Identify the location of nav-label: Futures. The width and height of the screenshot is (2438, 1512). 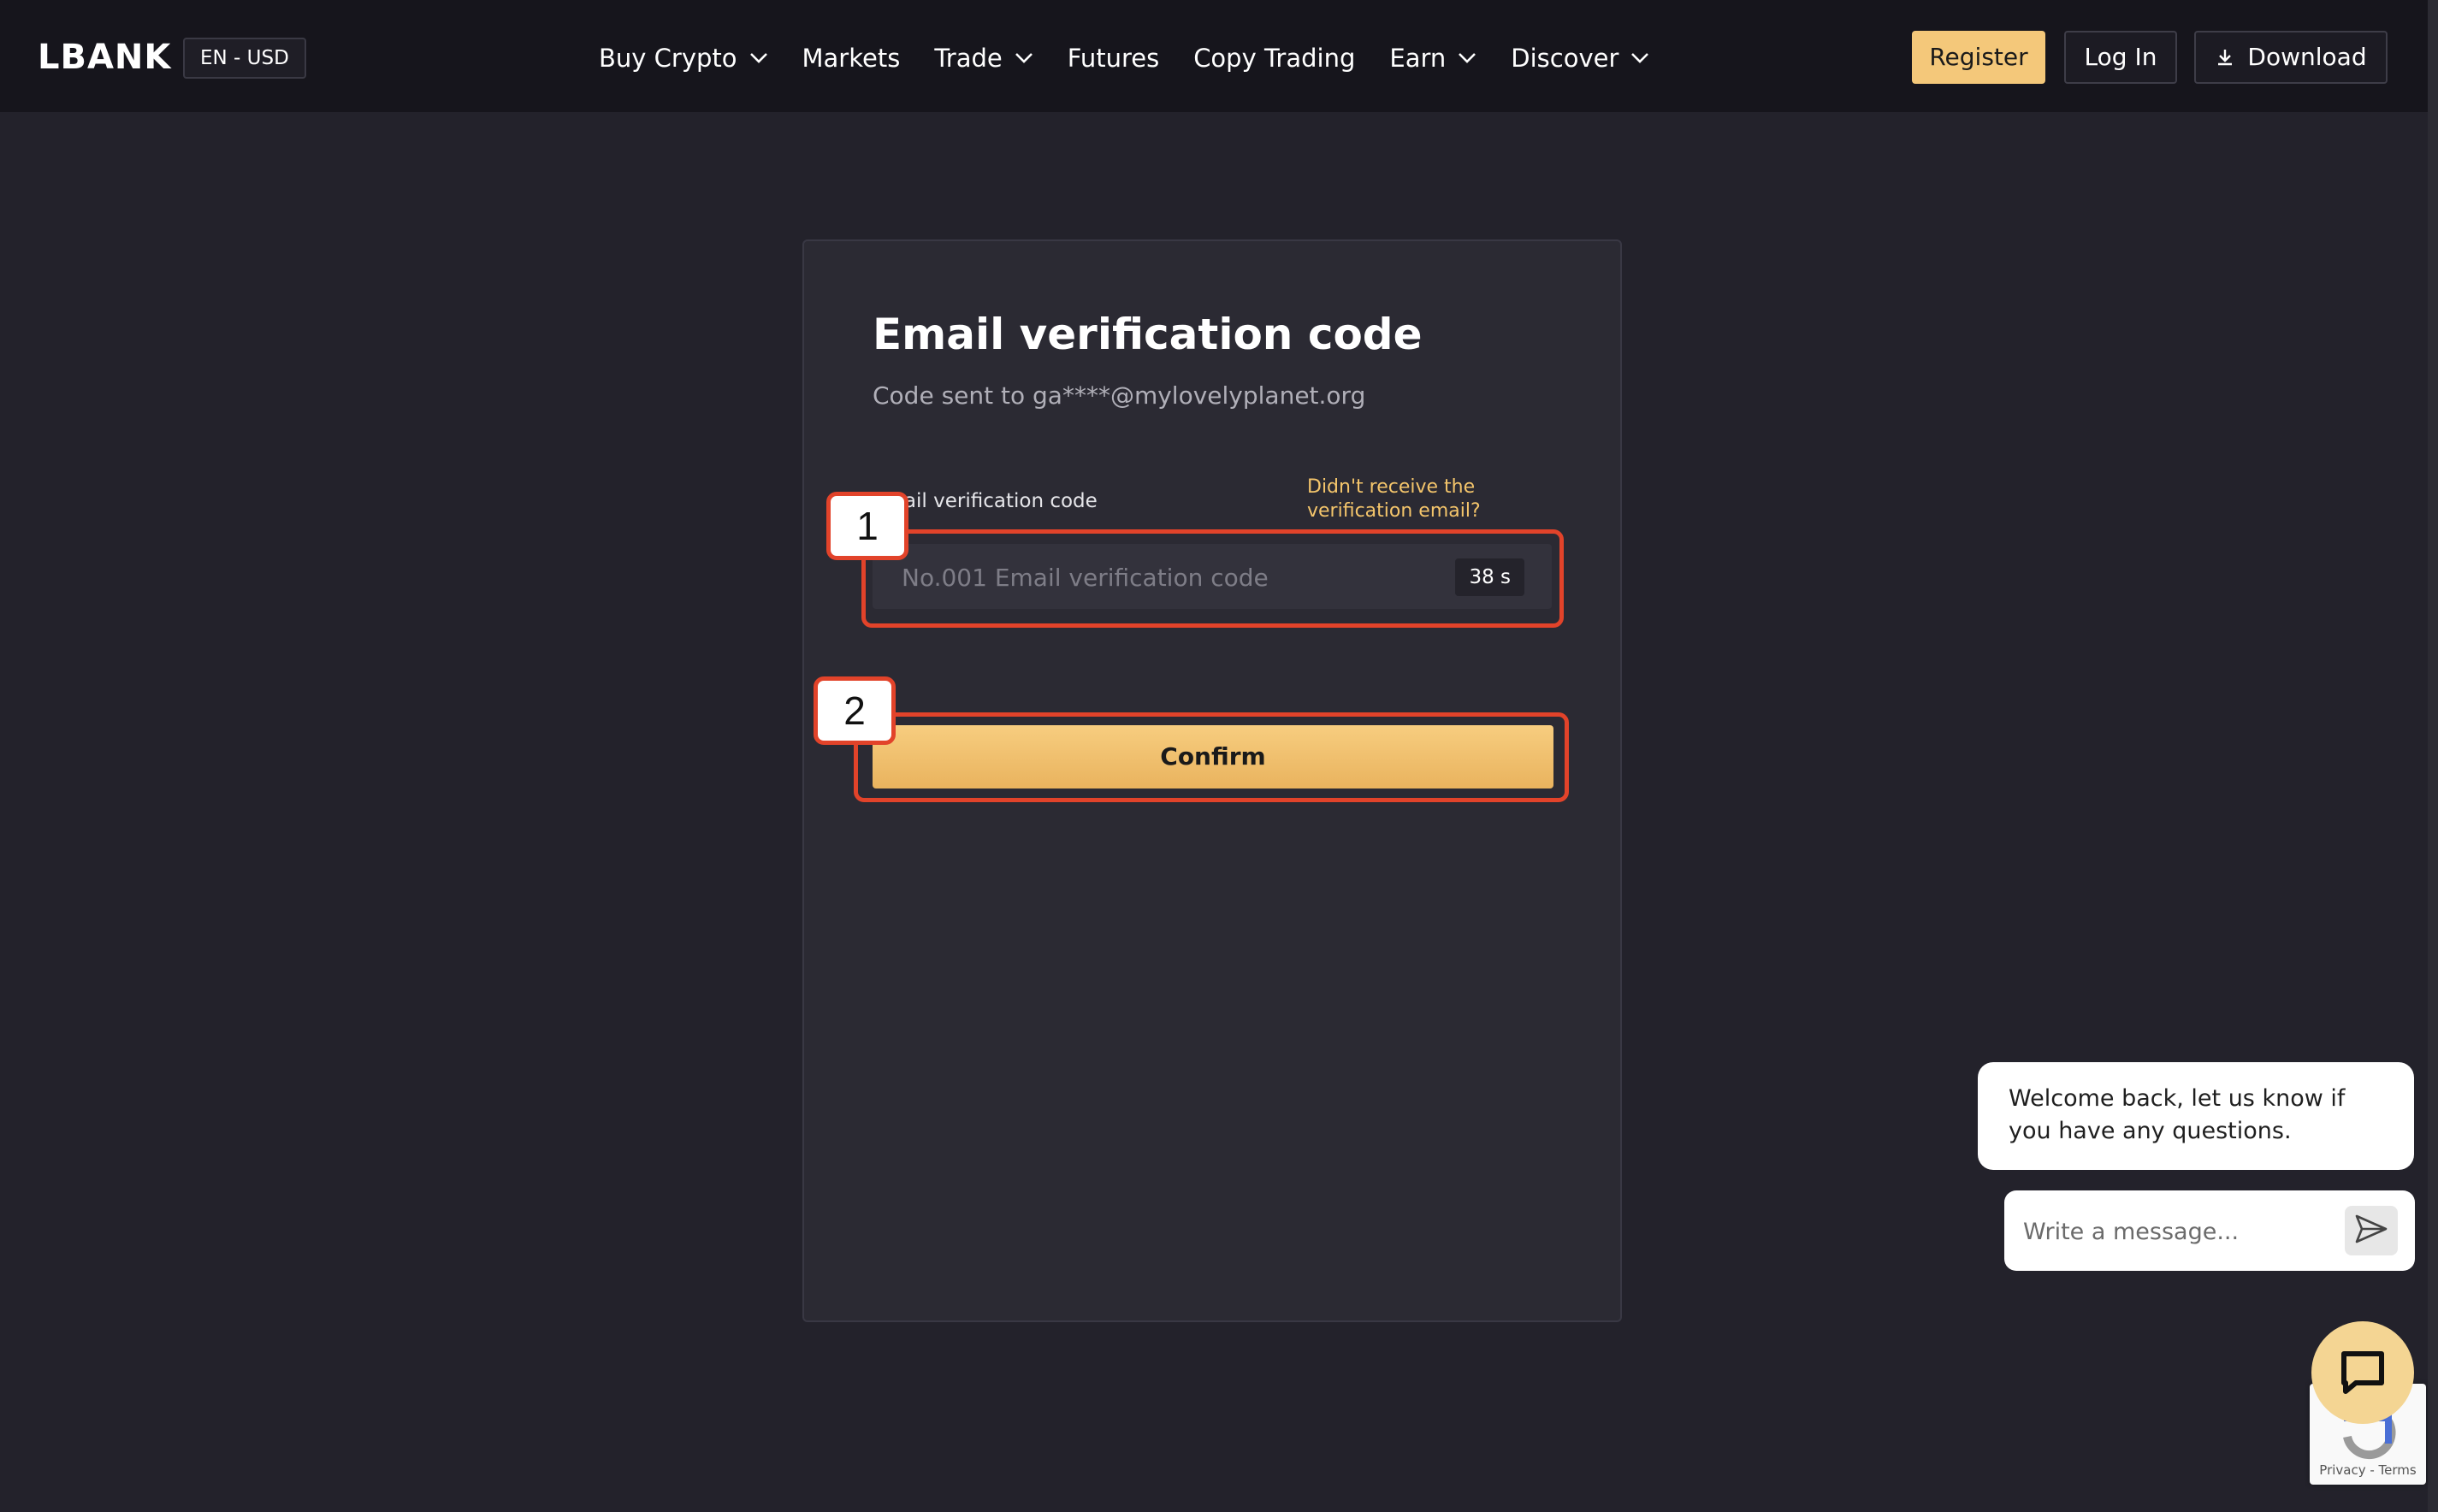
(1113, 58).